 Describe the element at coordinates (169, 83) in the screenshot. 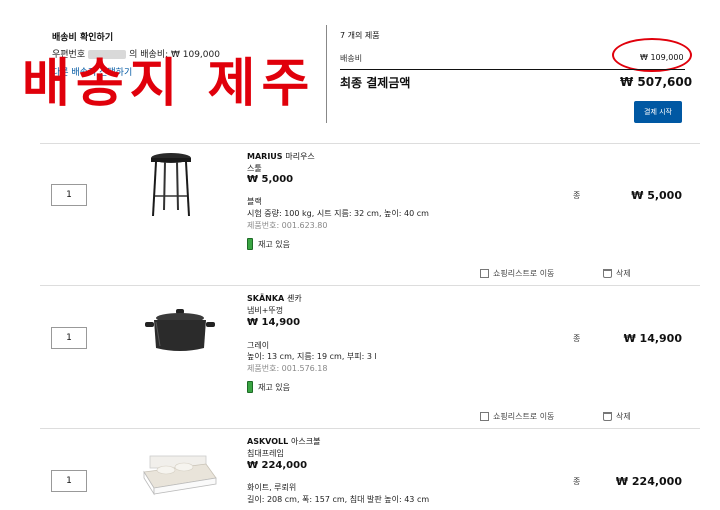

I see `overlay-annotation: 배송지 제주` at that location.